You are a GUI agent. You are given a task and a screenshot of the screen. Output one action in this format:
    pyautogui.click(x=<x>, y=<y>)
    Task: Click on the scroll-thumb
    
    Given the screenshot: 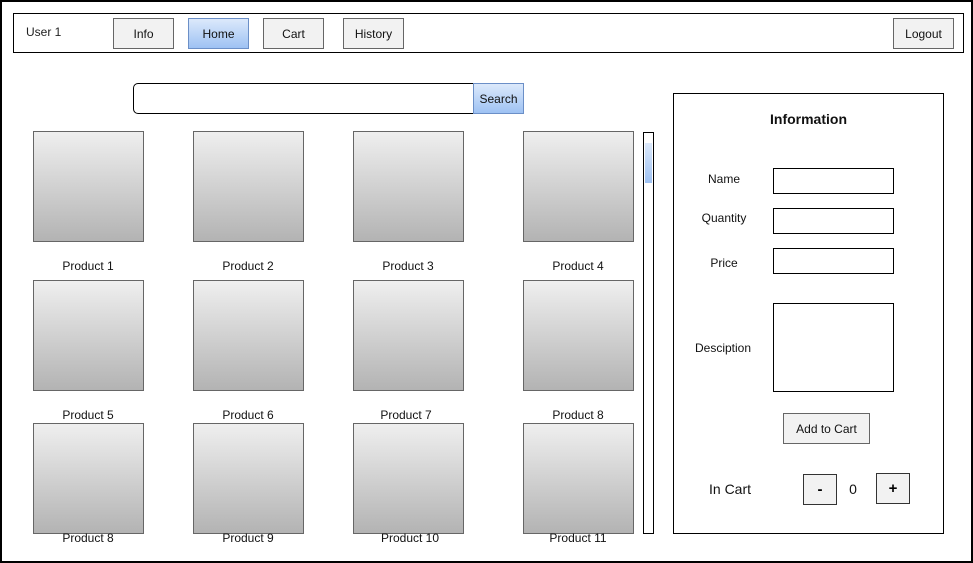 What is the action you would take?
    pyautogui.click(x=648, y=163)
    